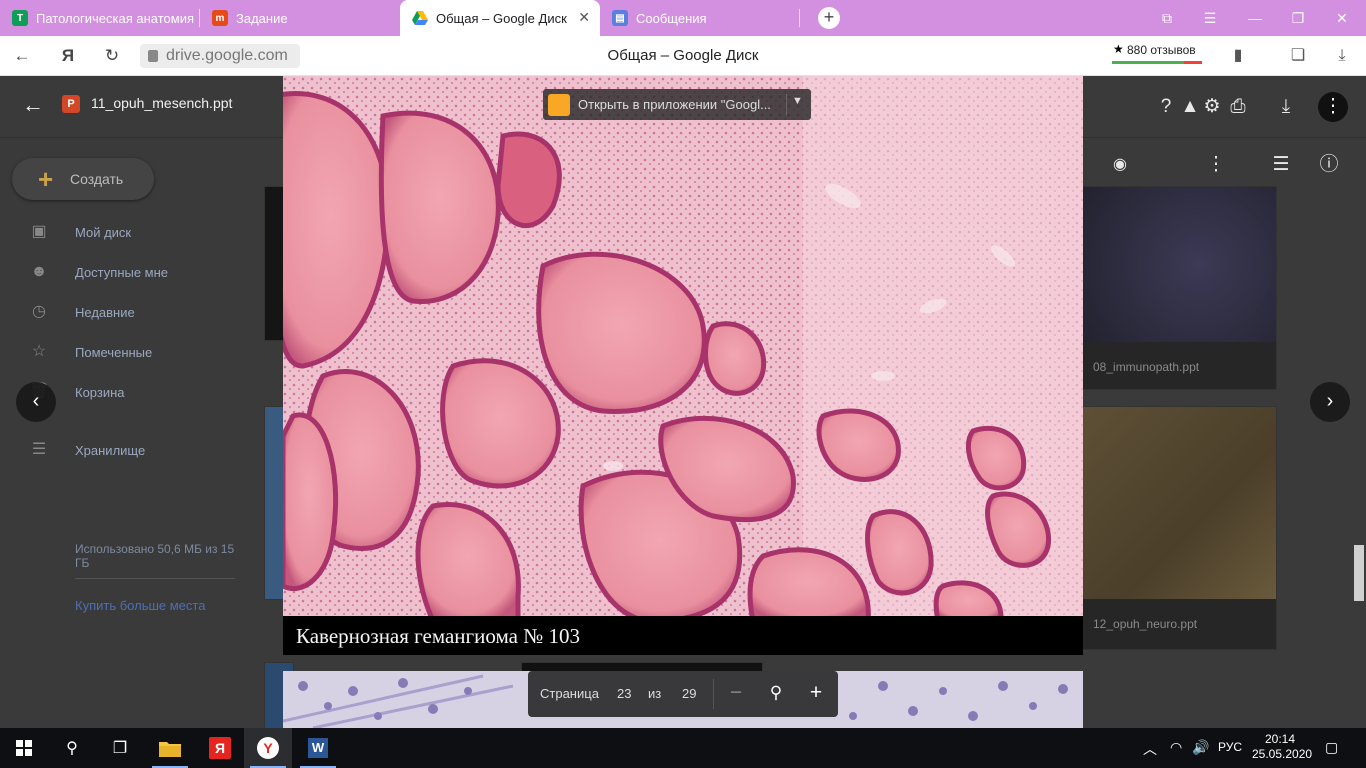 The image size is (1366, 768). Describe the element at coordinates (1359, 573) in the screenshot. I see `scrollbar-thumb` at that location.